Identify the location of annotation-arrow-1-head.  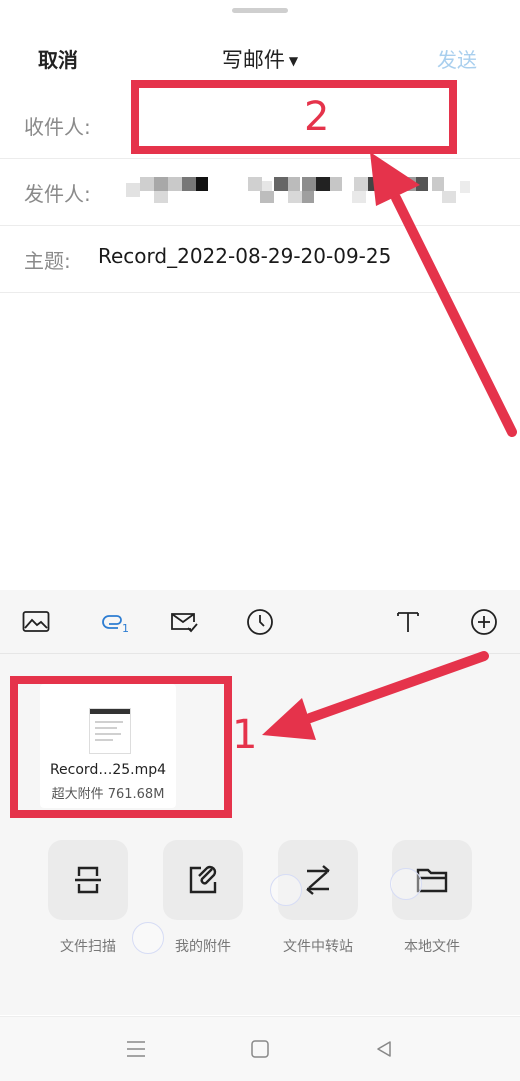
(289, 719).